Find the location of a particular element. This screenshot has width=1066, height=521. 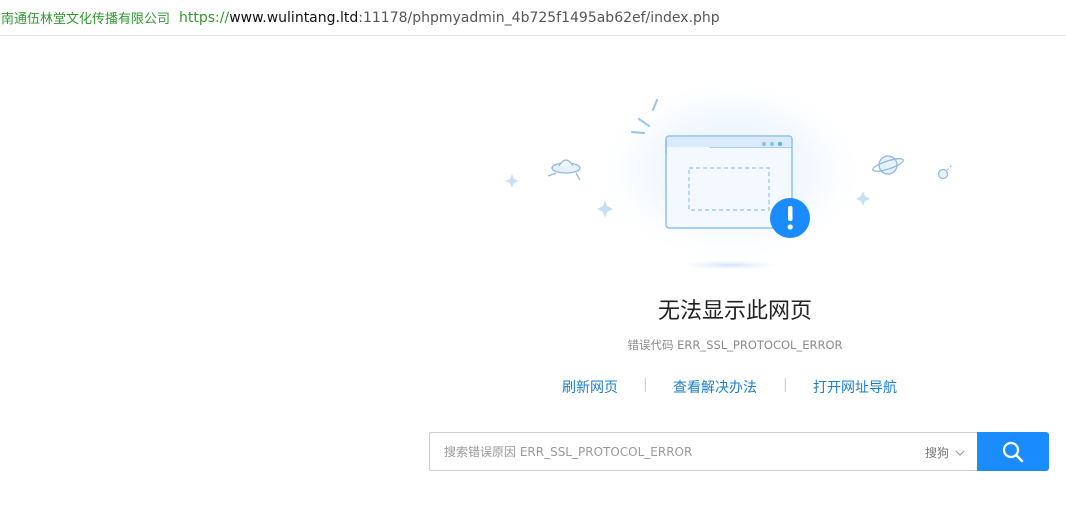

error-actions: 刷新网页 | 查看解决办法 | 打开网址导航 is located at coordinates (735, 387).